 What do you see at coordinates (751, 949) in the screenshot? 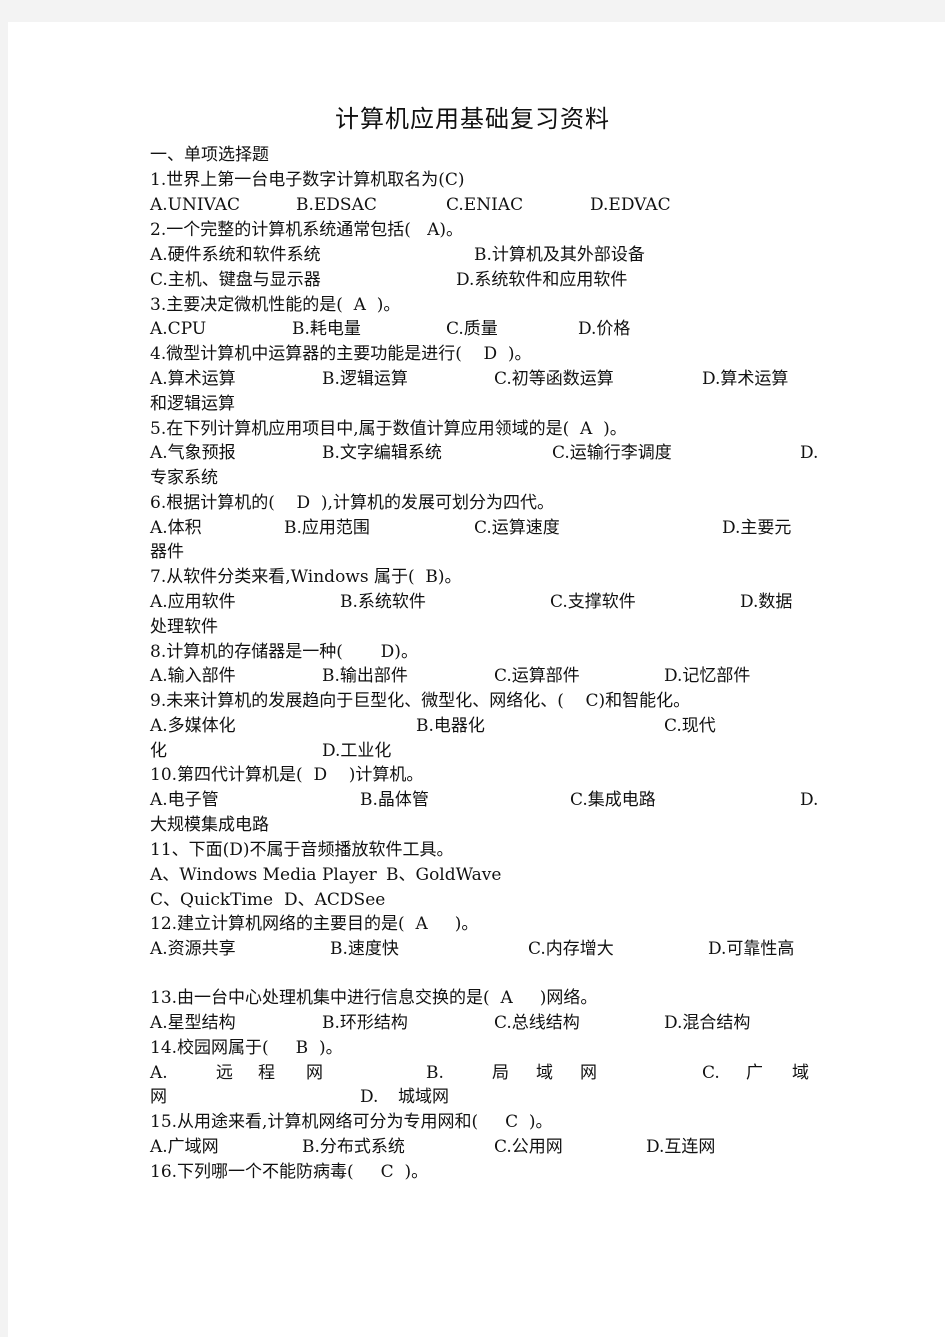
I see `option-d: D.可靠性高` at bounding box center [751, 949].